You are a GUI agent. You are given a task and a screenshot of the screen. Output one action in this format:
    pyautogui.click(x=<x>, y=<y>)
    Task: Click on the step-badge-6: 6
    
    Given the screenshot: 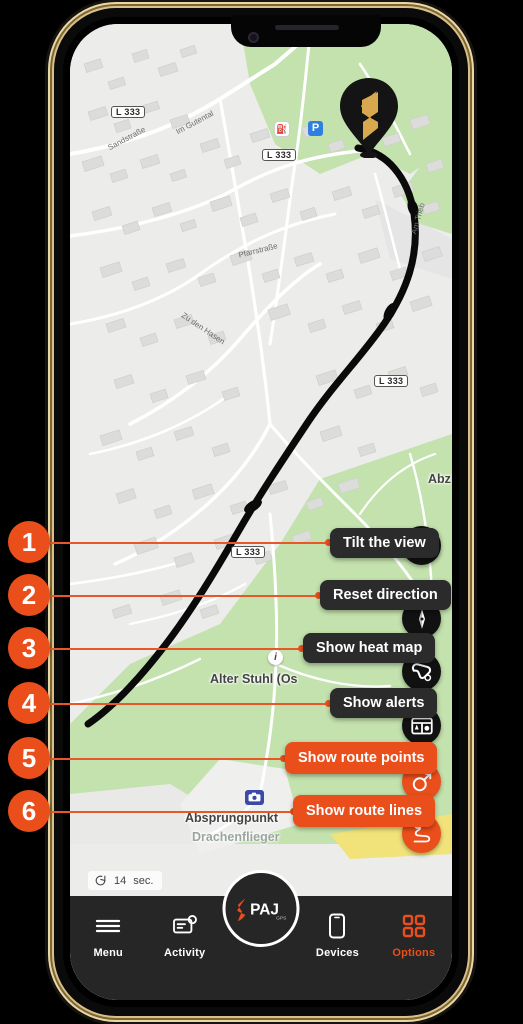 What is the action you would take?
    pyautogui.click(x=29, y=811)
    